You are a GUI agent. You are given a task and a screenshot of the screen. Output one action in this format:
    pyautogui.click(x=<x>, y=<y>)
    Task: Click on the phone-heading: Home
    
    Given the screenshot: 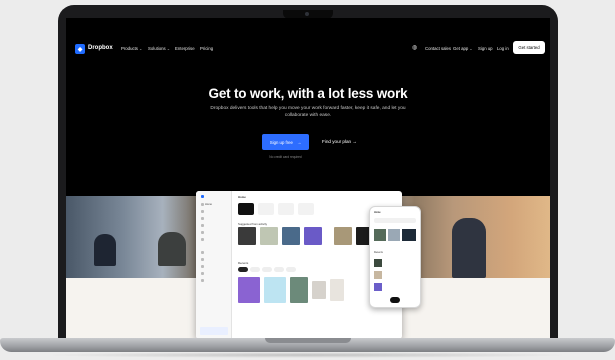 What is the action you would take?
    pyautogui.click(x=377, y=212)
    